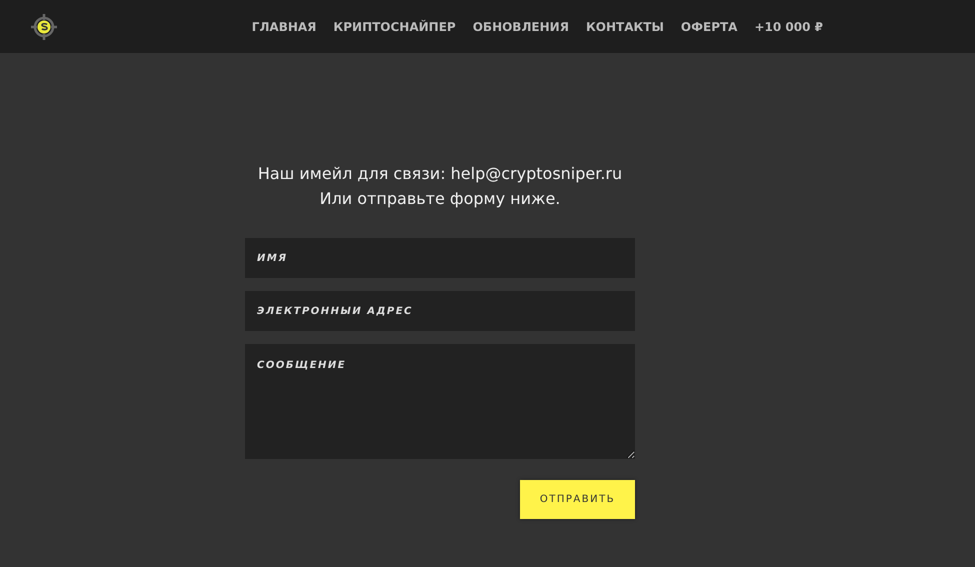  What do you see at coordinates (440, 311) in the screenshot?
I see `input-field: ЭЛЕКТРОННЫЙ АДРЕС` at bounding box center [440, 311].